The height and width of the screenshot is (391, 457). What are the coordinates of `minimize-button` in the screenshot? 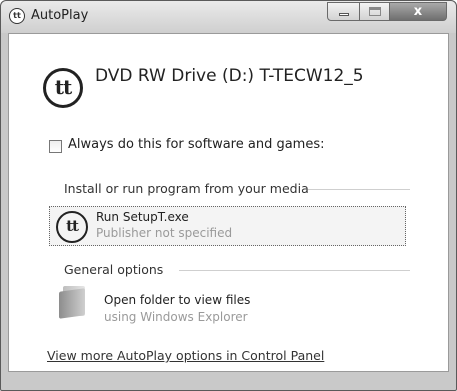 It's located at (343, 11).